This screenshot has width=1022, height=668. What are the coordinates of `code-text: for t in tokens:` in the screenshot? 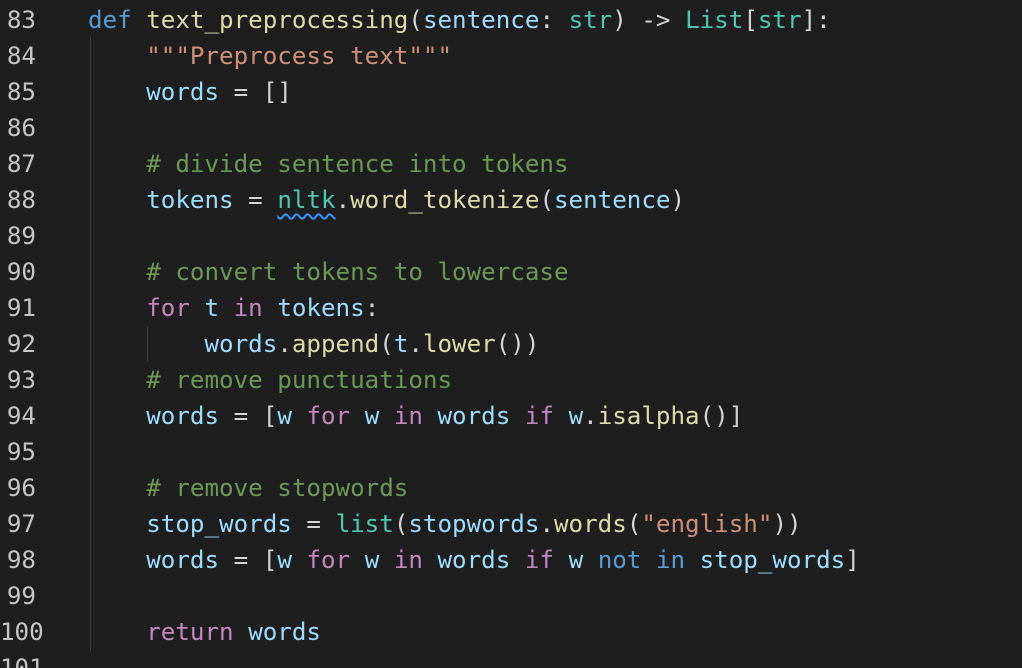 It's located at (233, 308).